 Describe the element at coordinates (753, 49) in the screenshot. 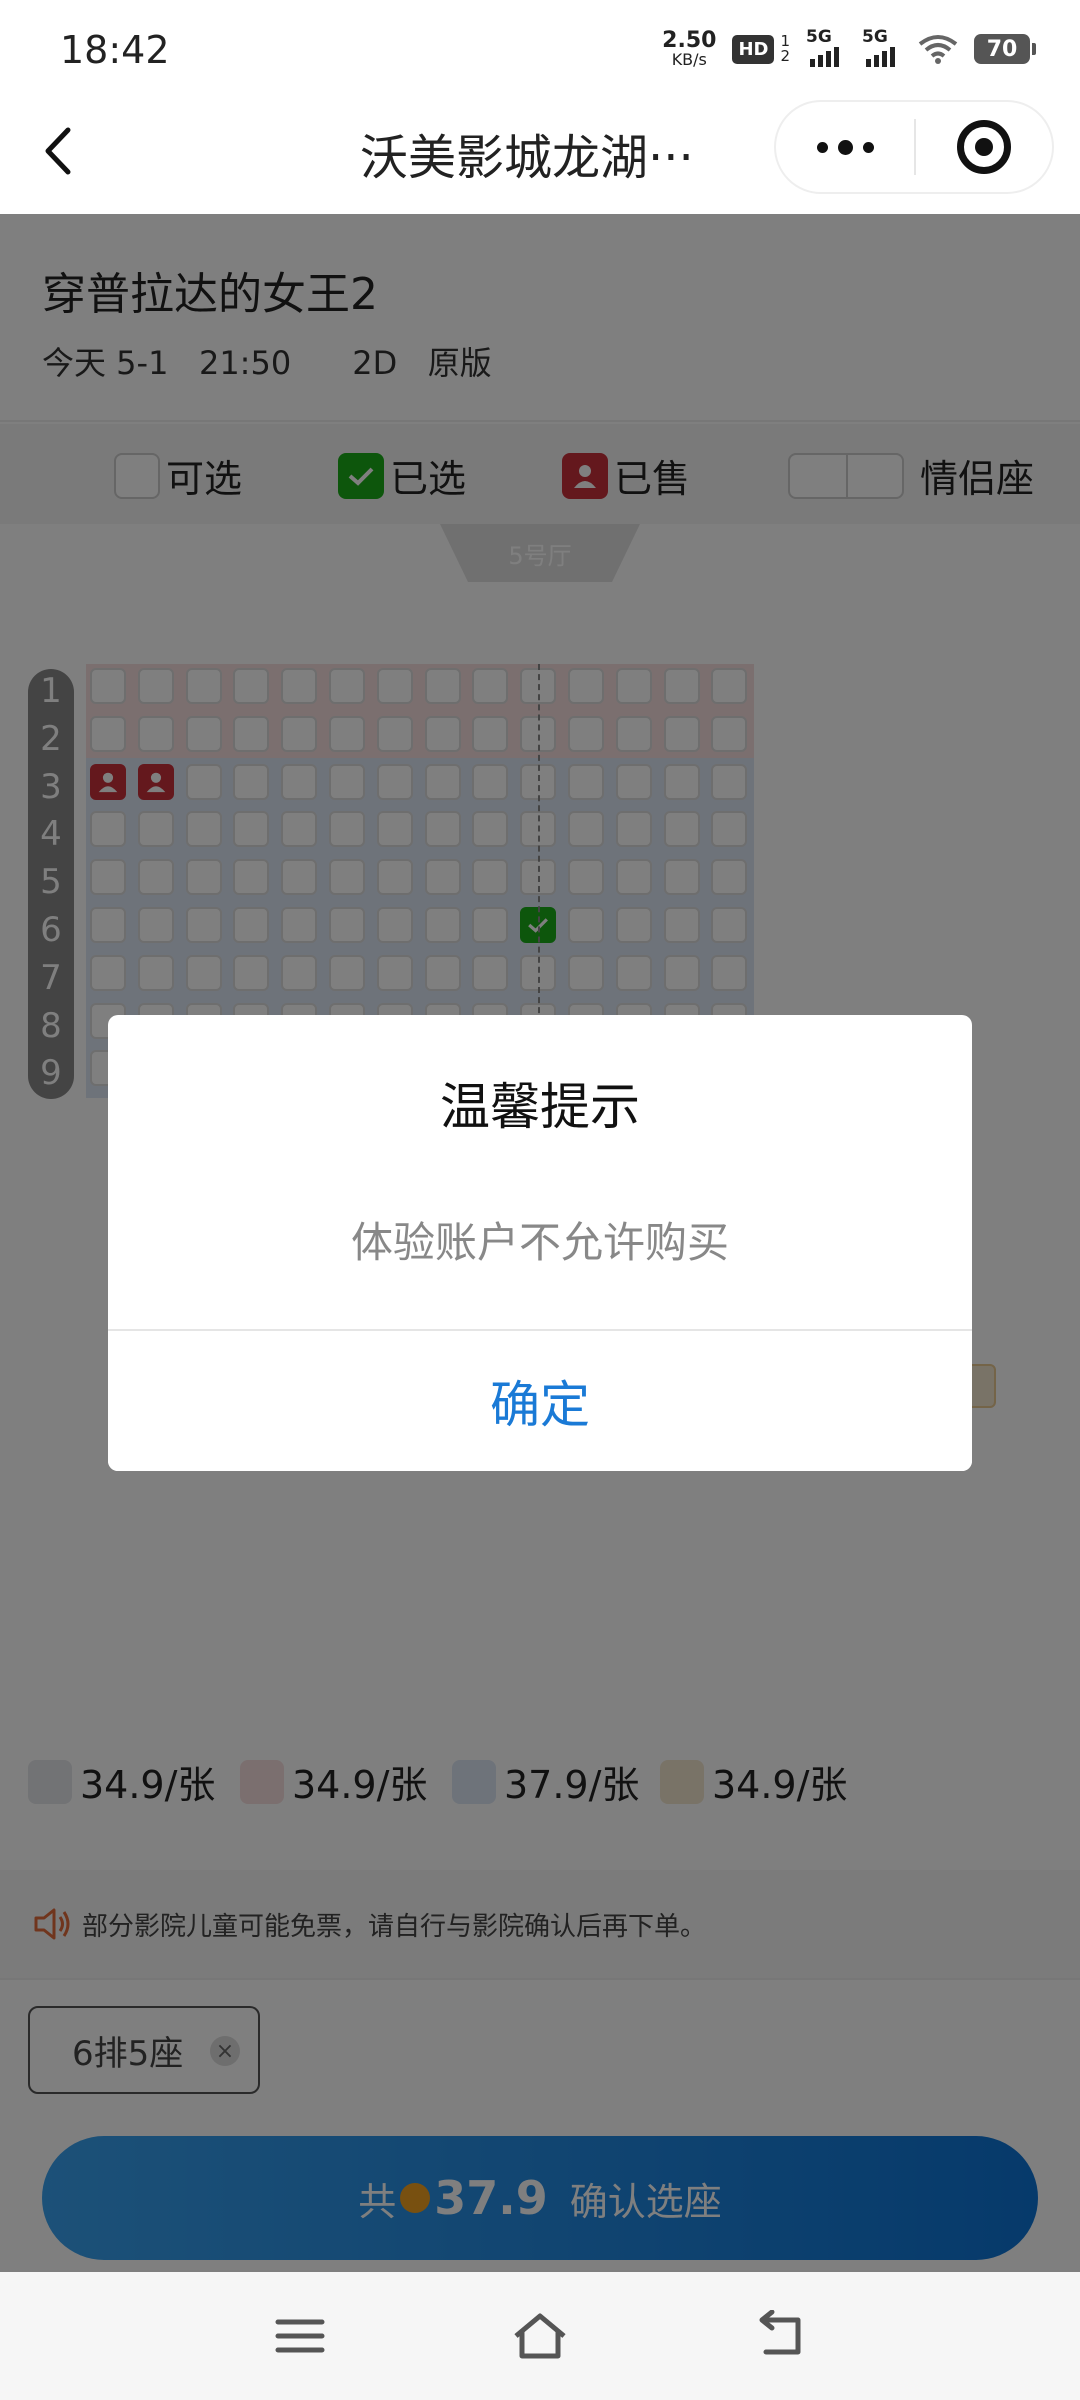

I see `hd-voice-icon: HD` at that location.